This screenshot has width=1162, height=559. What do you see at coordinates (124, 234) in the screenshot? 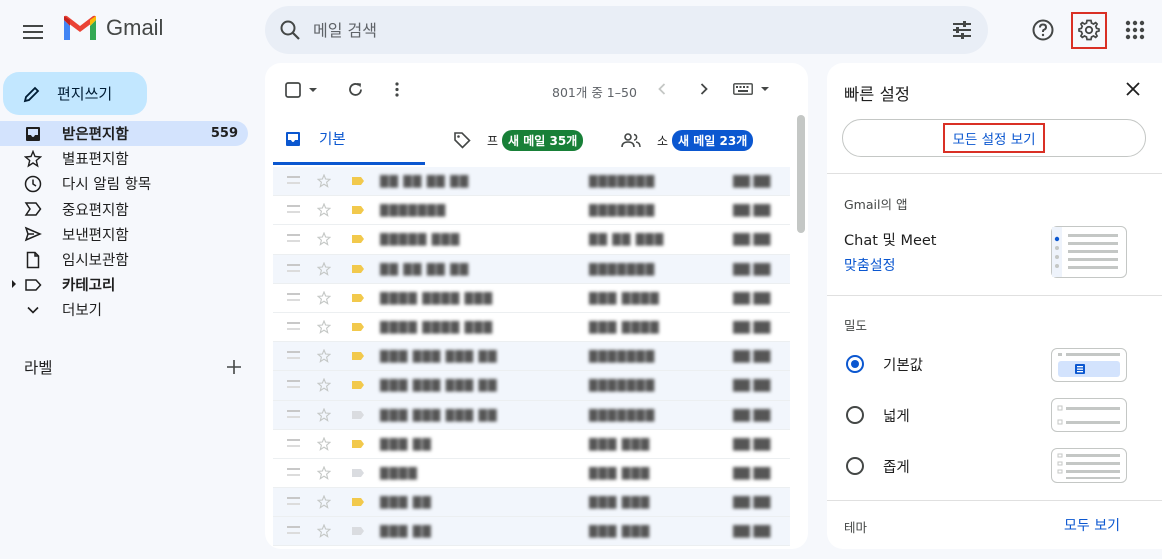
I see `sidebar-item-sent: 보낸편지함` at bounding box center [124, 234].